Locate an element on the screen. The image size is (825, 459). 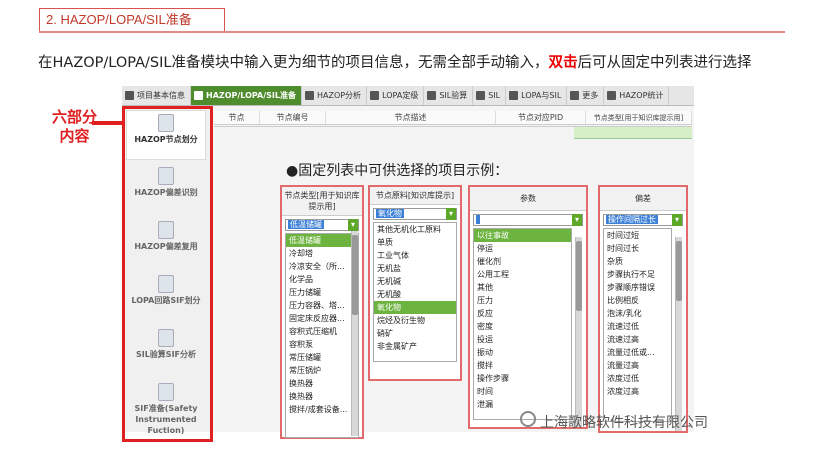
list-item: 投运 is located at coordinates (522, 339).